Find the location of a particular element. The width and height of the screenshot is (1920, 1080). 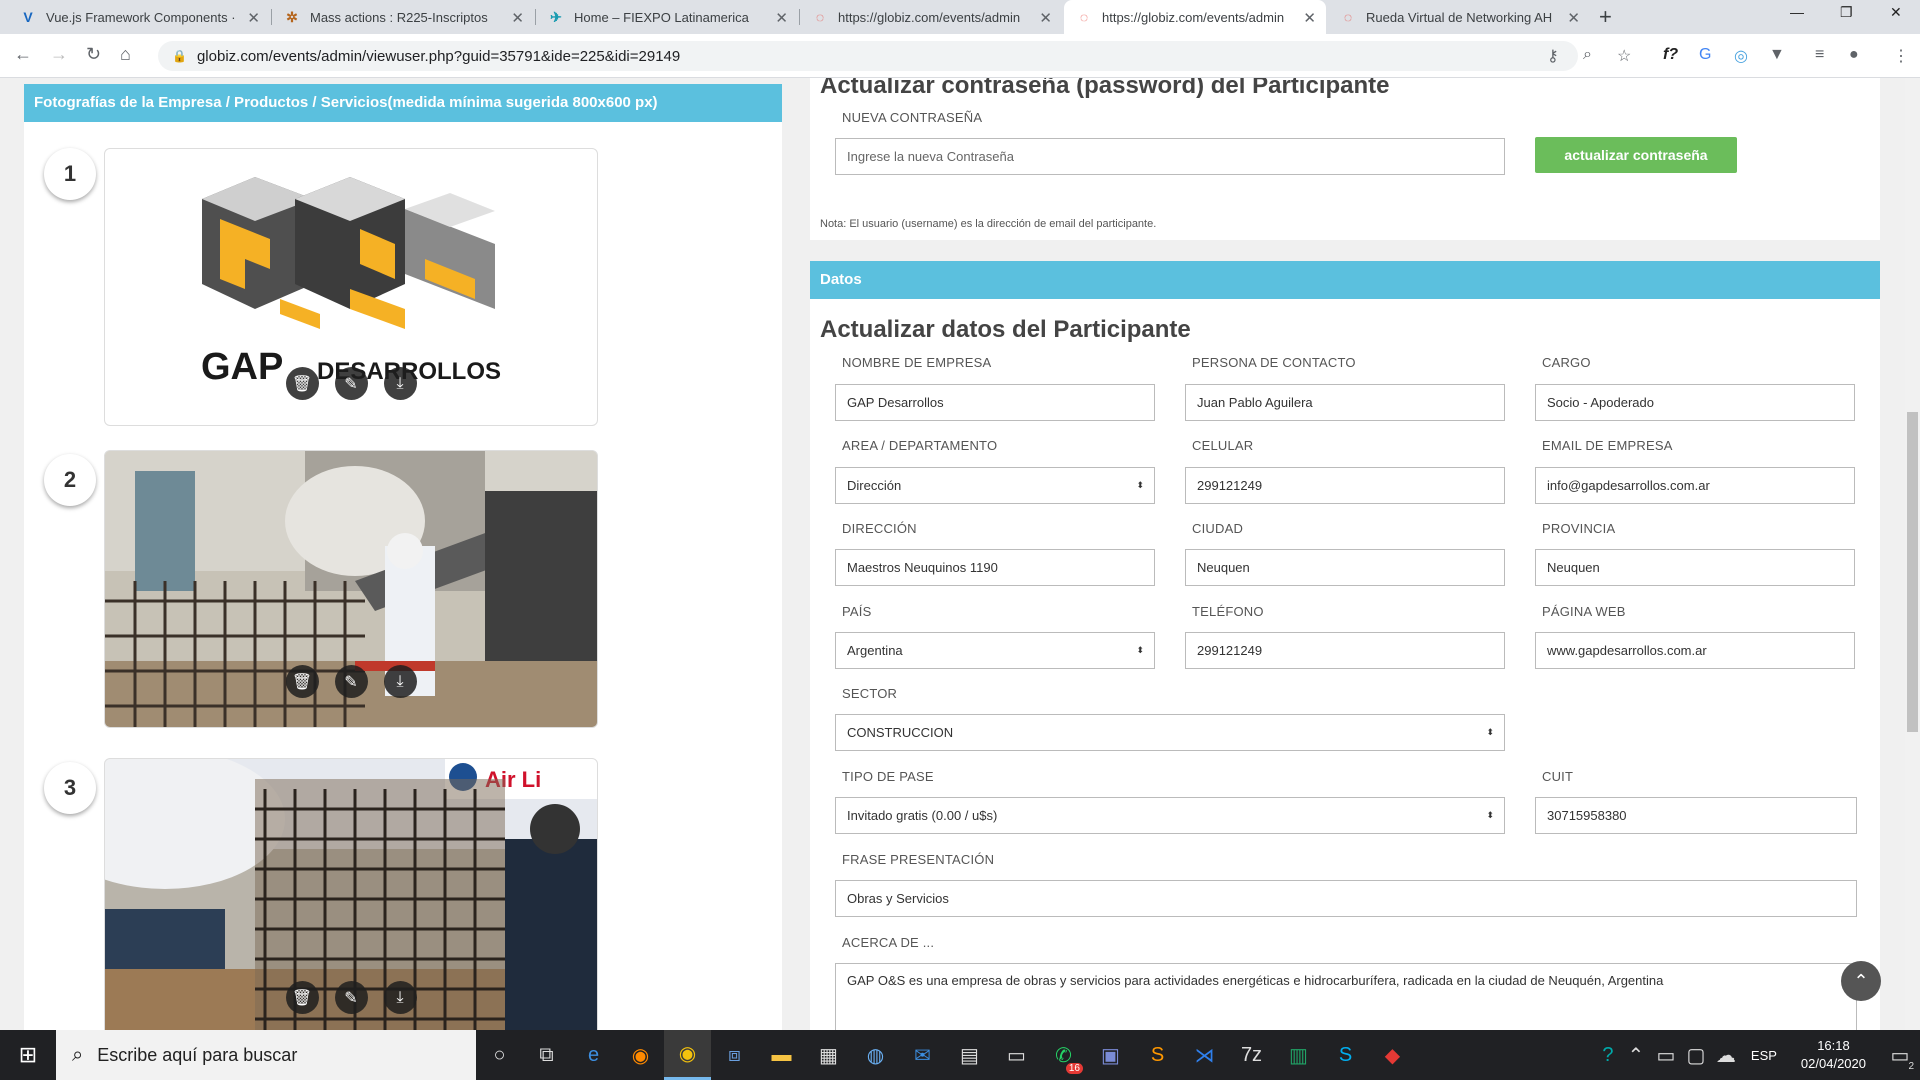

help-icon: ? is located at coordinates (1608, 1055).